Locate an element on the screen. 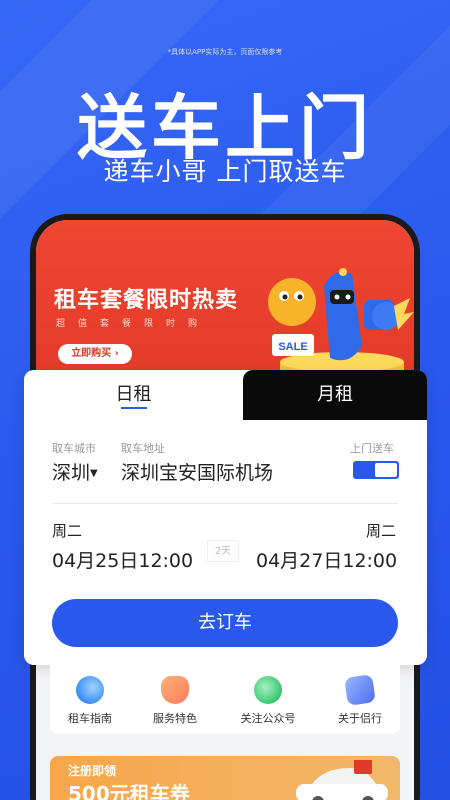 This screenshot has height=800, width=450. disclaimer-text: *具体以APP实际为主，页面仅限参考 is located at coordinates (225, 52).